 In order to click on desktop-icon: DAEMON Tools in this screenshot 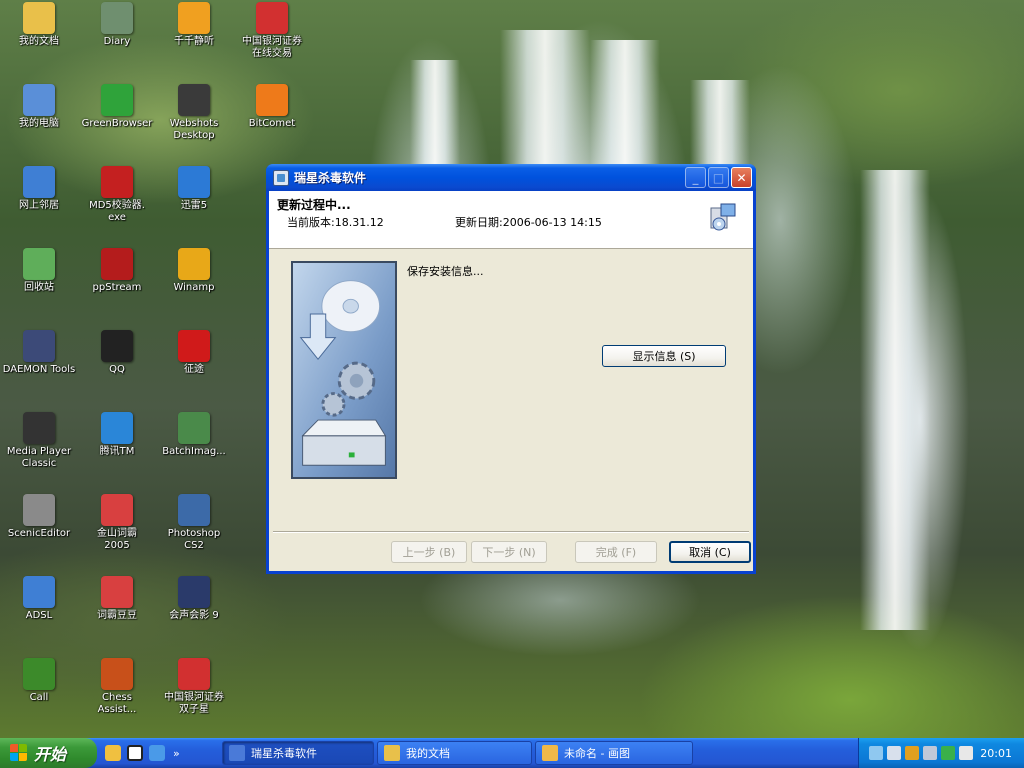, I will do `click(39, 353)`.